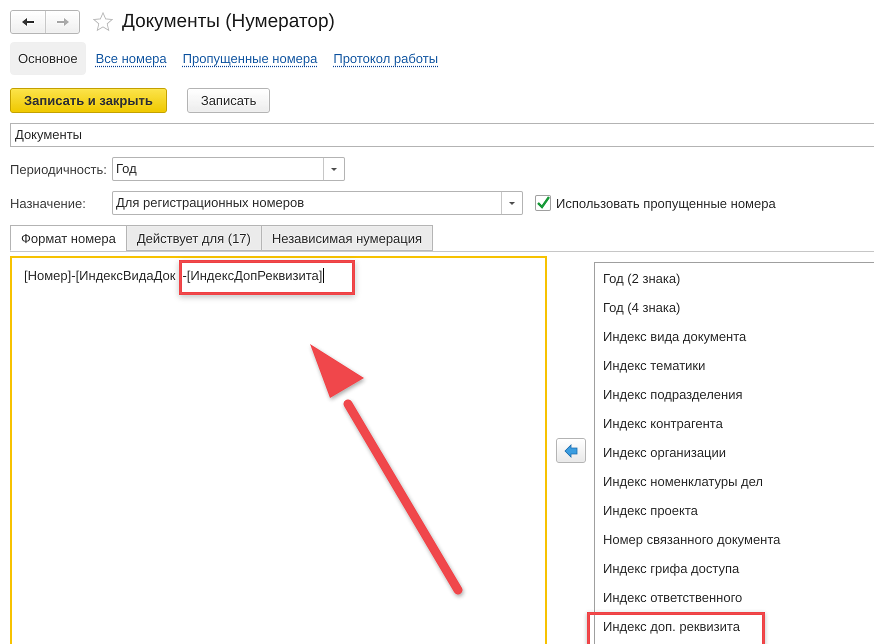 This screenshot has height=644, width=874. Describe the element at coordinates (442, 135) in the screenshot. I see `name-field: Документы` at that location.